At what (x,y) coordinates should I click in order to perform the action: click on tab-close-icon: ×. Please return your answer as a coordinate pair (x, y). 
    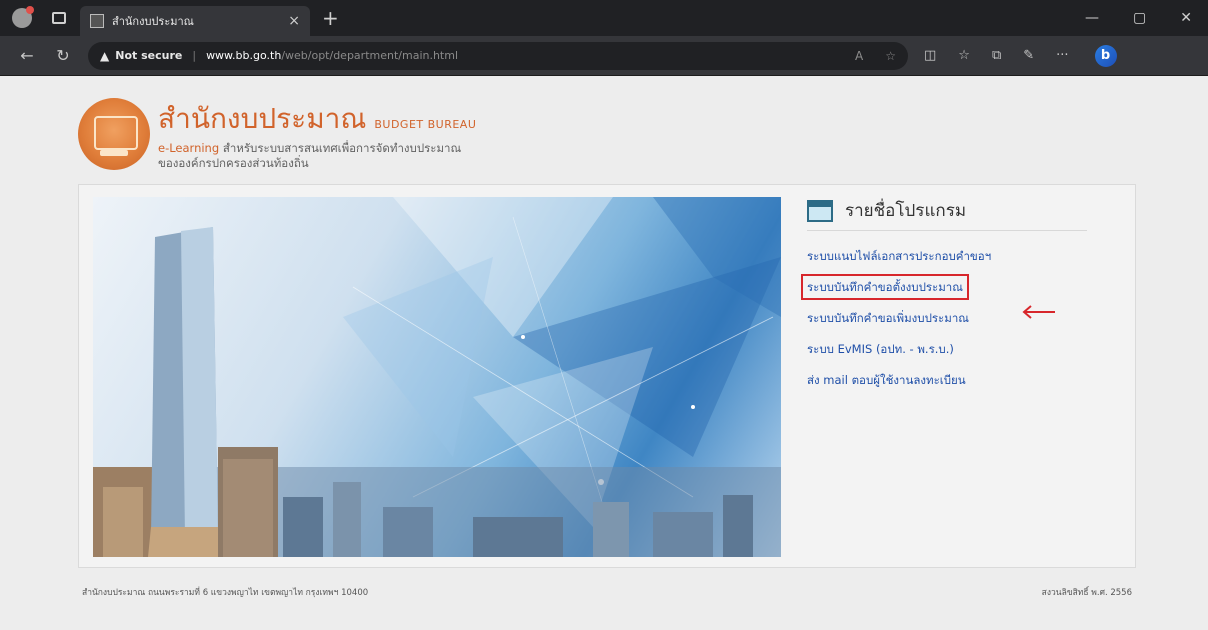
    Looking at the image, I should click on (294, 21).